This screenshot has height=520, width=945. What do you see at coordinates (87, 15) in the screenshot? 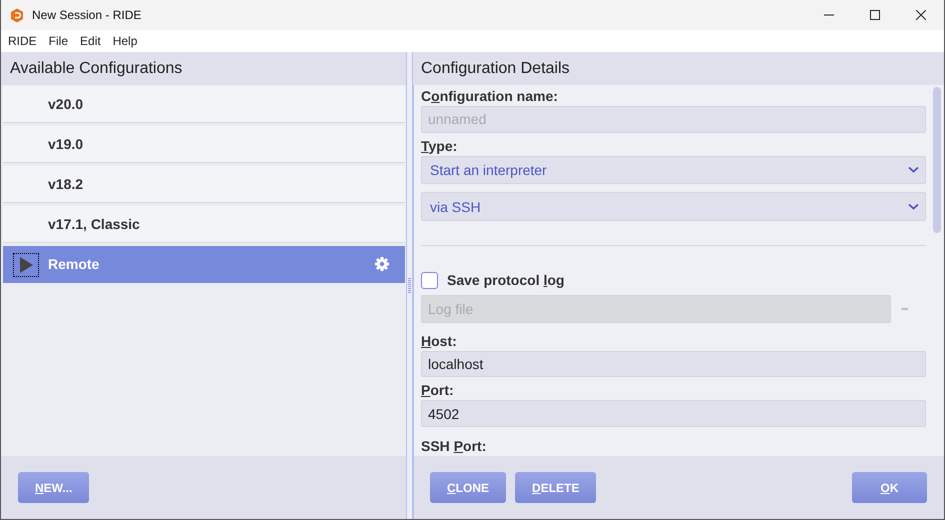
I see `window-title: New Session - RIDE` at bounding box center [87, 15].